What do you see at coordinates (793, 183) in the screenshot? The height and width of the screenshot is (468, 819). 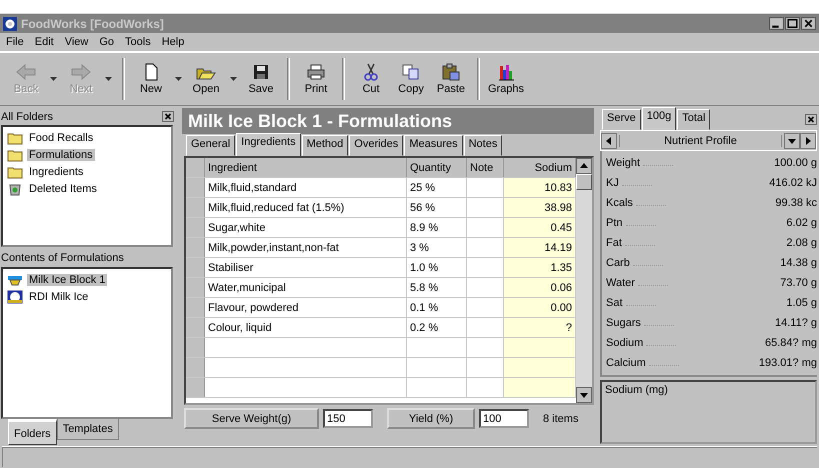 I see `nutrient-value: 416.02 kJ` at bounding box center [793, 183].